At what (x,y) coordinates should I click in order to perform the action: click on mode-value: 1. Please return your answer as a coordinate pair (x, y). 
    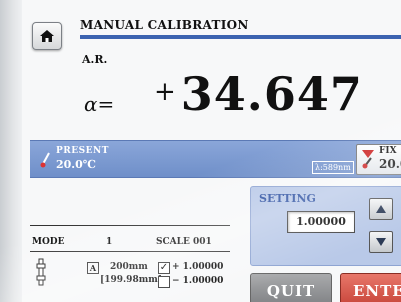
    Looking at the image, I should click on (109, 242).